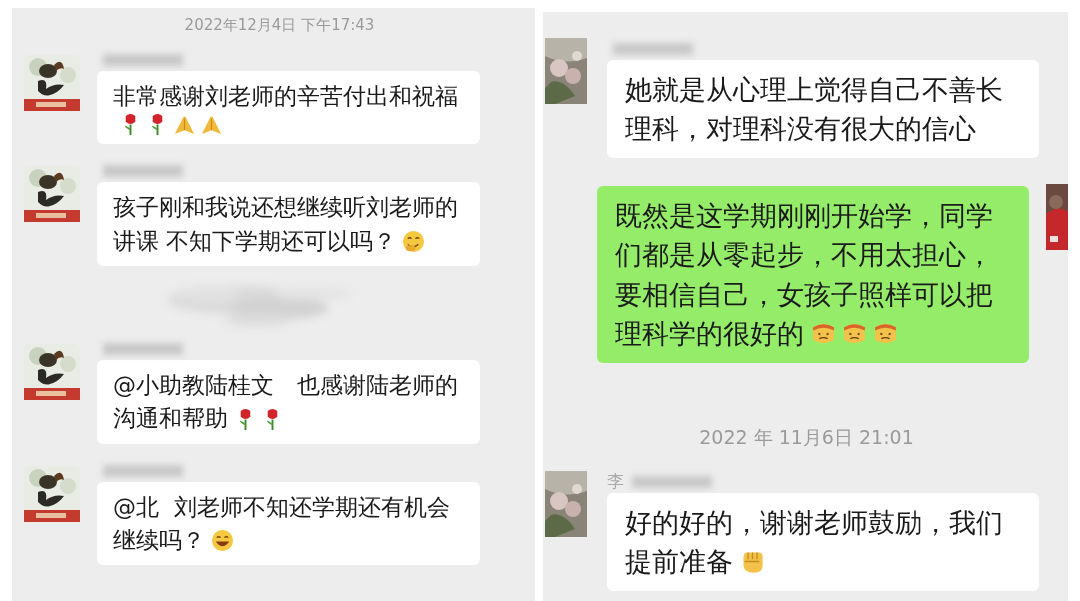 This screenshot has width=1080, height=601. I want to click on message-text: @小助教陆桂文 也感谢陆老师的, so click(285, 386).